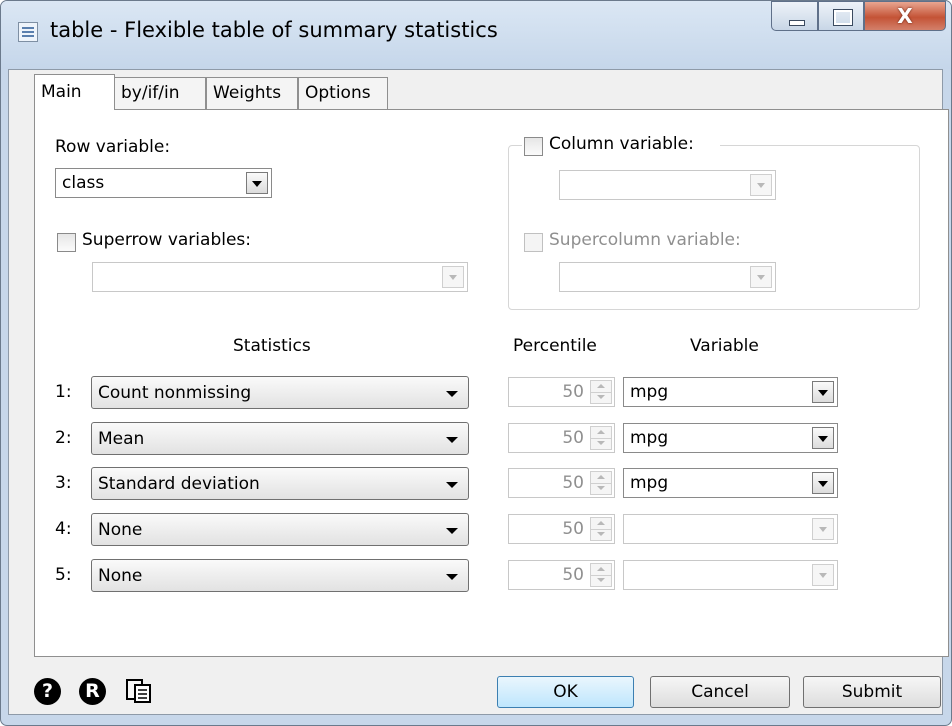 The height and width of the screenshot is (726, 952). What do you see at coordinates (166, 240) in the screenshot?
I see `superrow-label: Superrow variables:` at bounding box center [166, 240].